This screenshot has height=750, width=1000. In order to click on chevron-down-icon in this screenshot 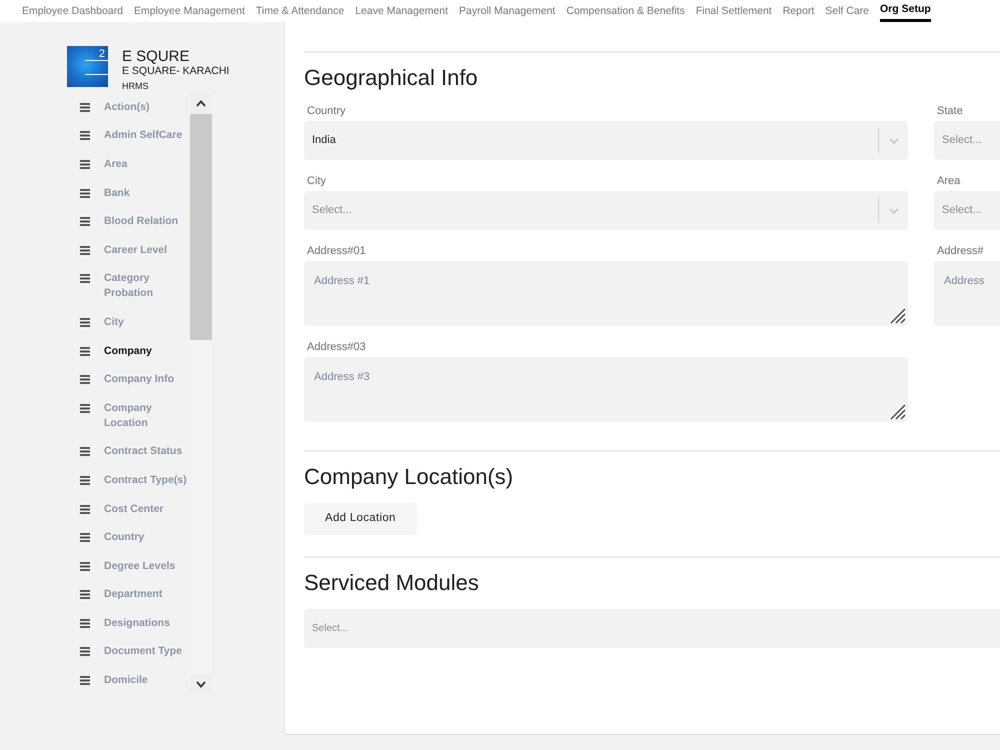, I will do `click(201, 684)`.